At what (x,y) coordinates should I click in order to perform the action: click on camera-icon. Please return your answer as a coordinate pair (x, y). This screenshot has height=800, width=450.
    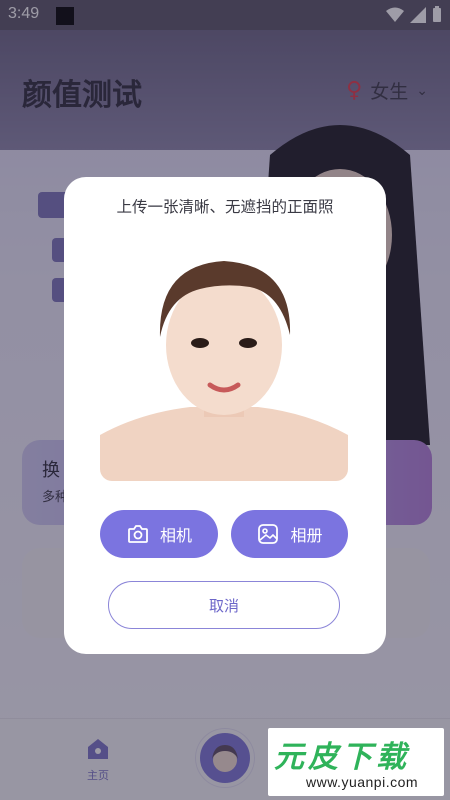
    Looking at the image, I should click on (138, 534).